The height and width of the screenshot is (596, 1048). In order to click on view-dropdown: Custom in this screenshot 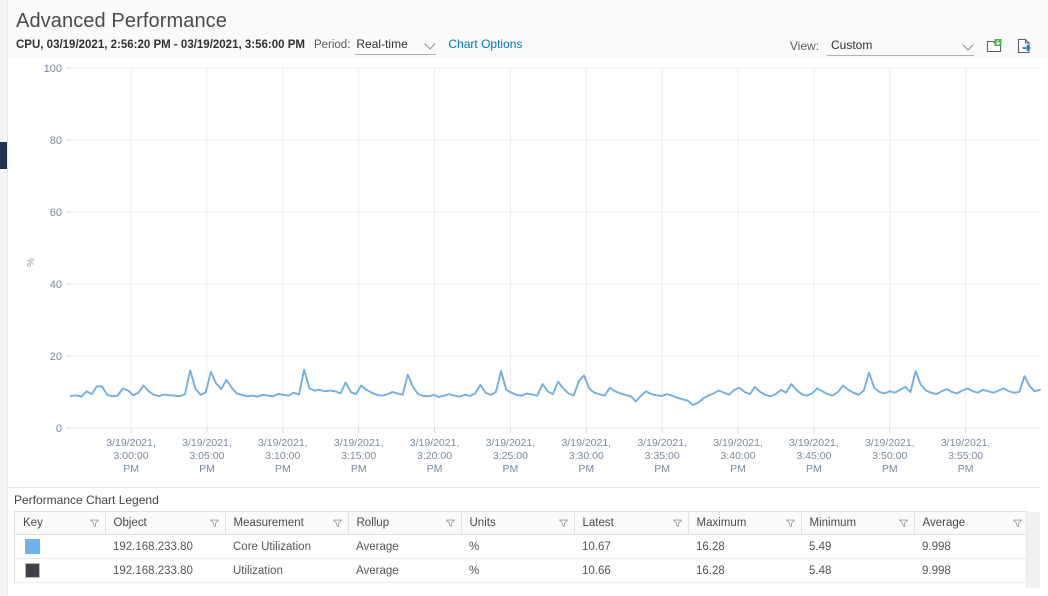, I will do `click(900, 46)`.